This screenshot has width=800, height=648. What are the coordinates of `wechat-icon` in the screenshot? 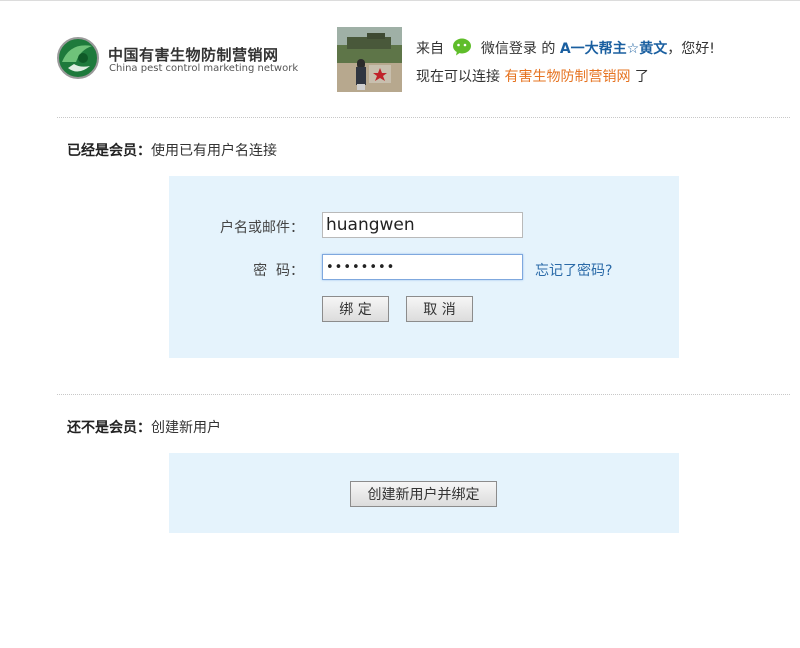 It's located at (462, 47).